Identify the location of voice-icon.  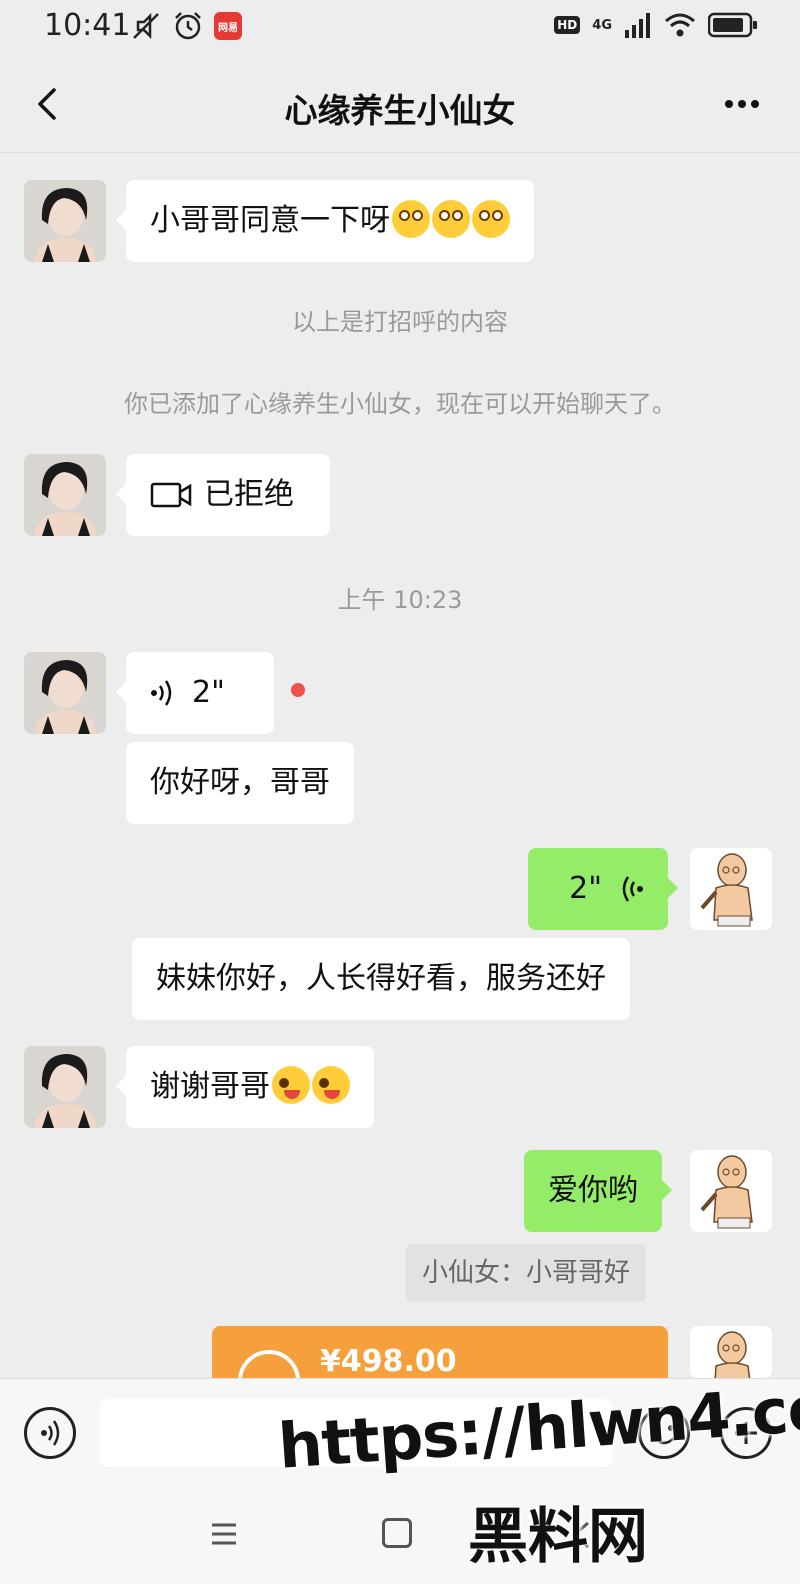
(50, 1433).